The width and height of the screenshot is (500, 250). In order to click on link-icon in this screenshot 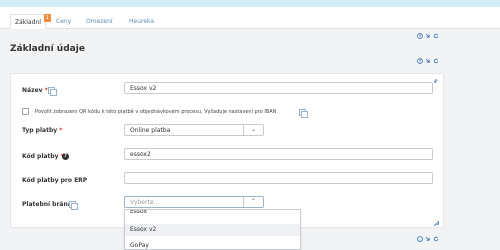, I will do `click(436, 81)`.